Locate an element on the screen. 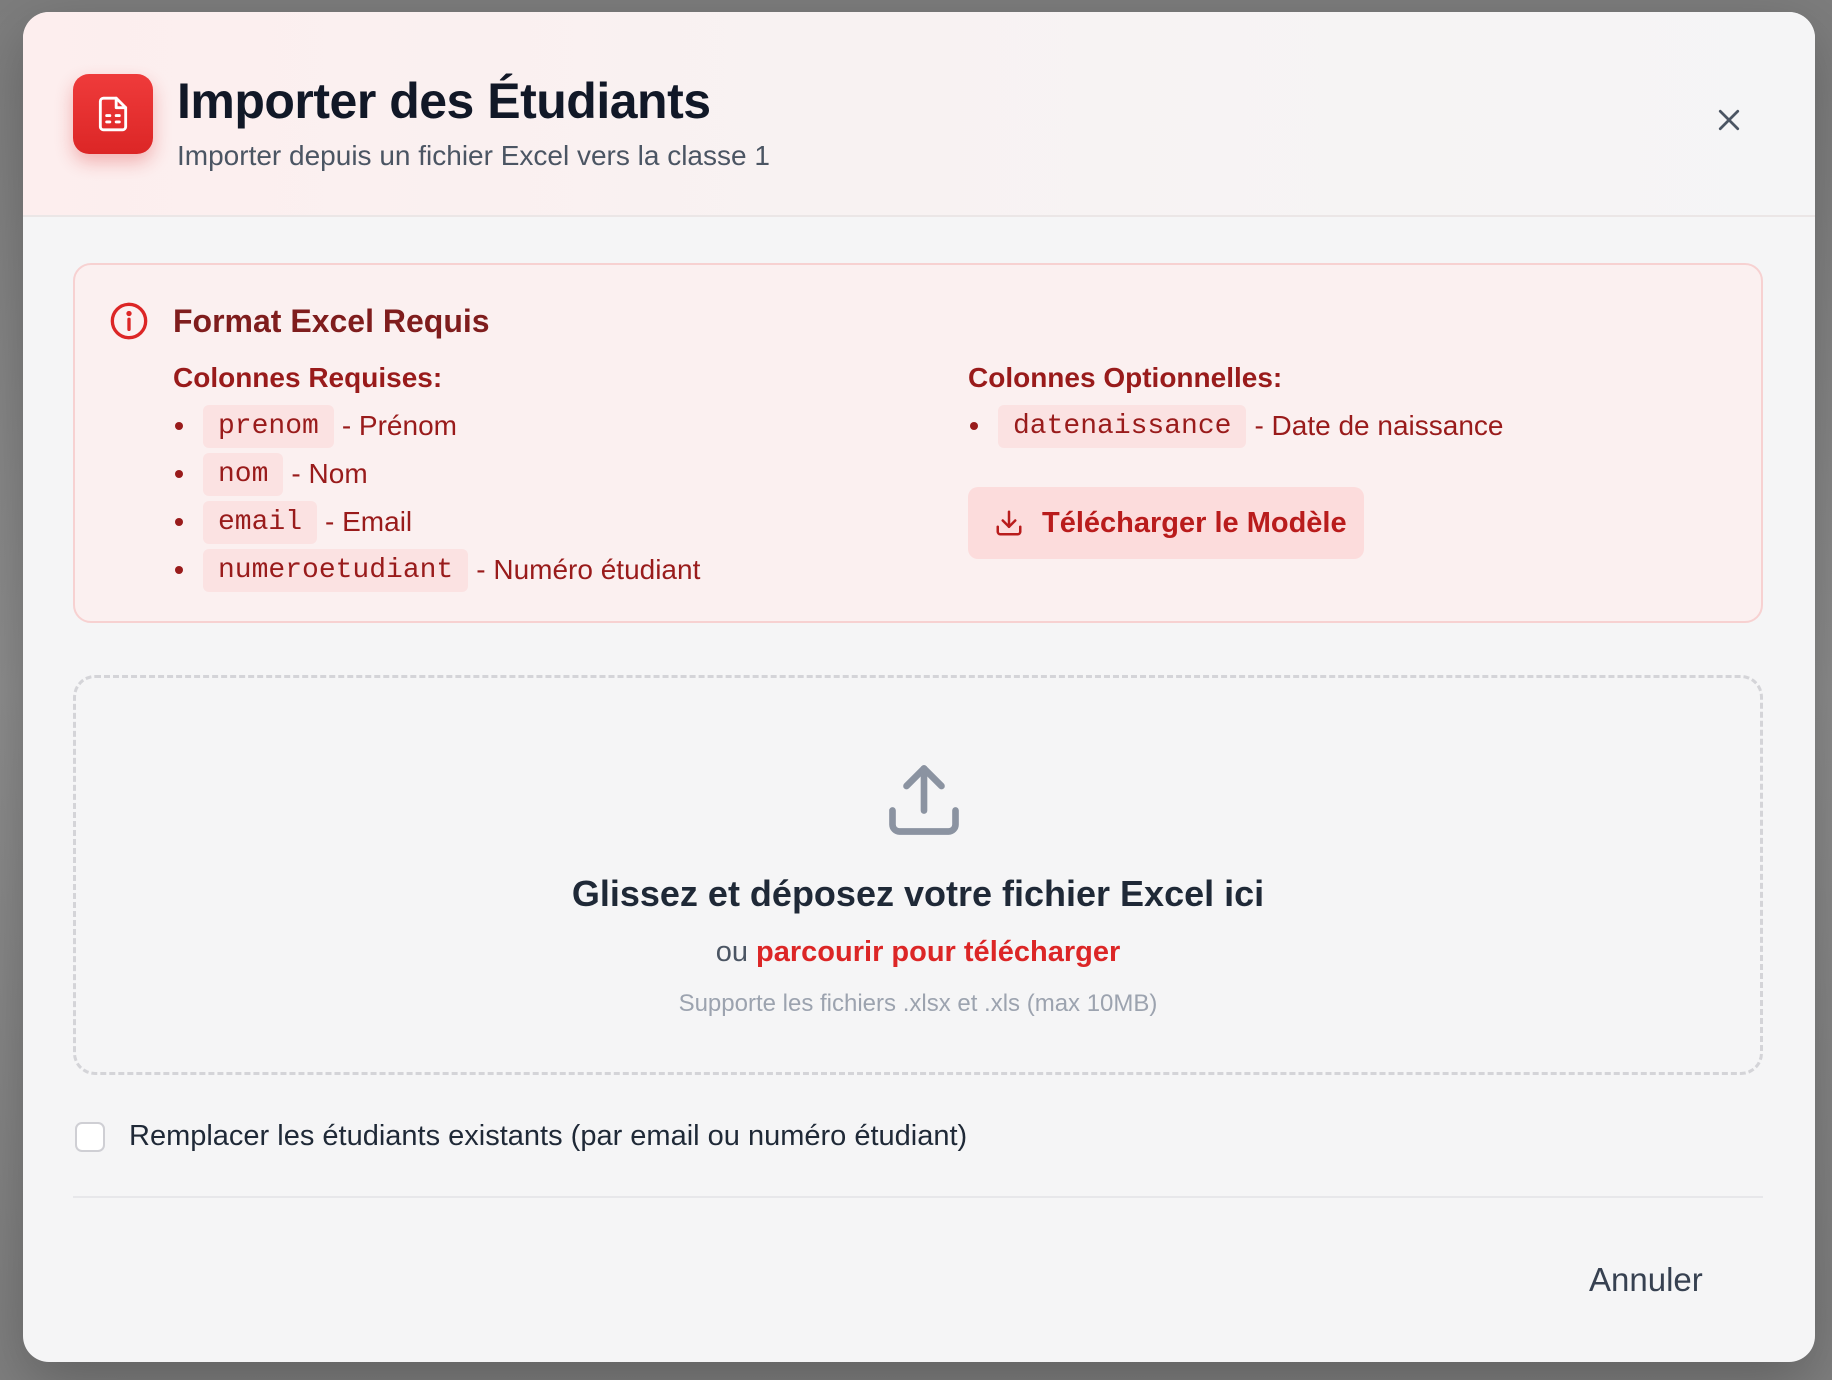 This screenshot has height=1380, width=1832. upload-icon is located at coordinates (924, 800).